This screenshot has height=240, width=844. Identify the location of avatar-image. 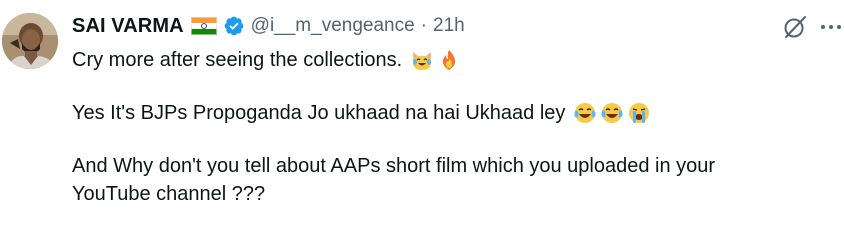
(30, 41).